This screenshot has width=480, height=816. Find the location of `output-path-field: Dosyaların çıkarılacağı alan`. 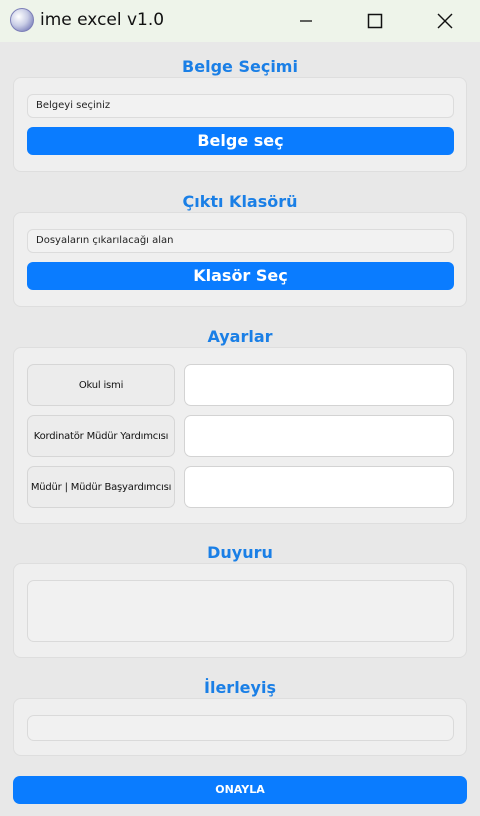

output-path-field: Dosyaların çıkarılacağı alan is located at coordinates (240, 241).